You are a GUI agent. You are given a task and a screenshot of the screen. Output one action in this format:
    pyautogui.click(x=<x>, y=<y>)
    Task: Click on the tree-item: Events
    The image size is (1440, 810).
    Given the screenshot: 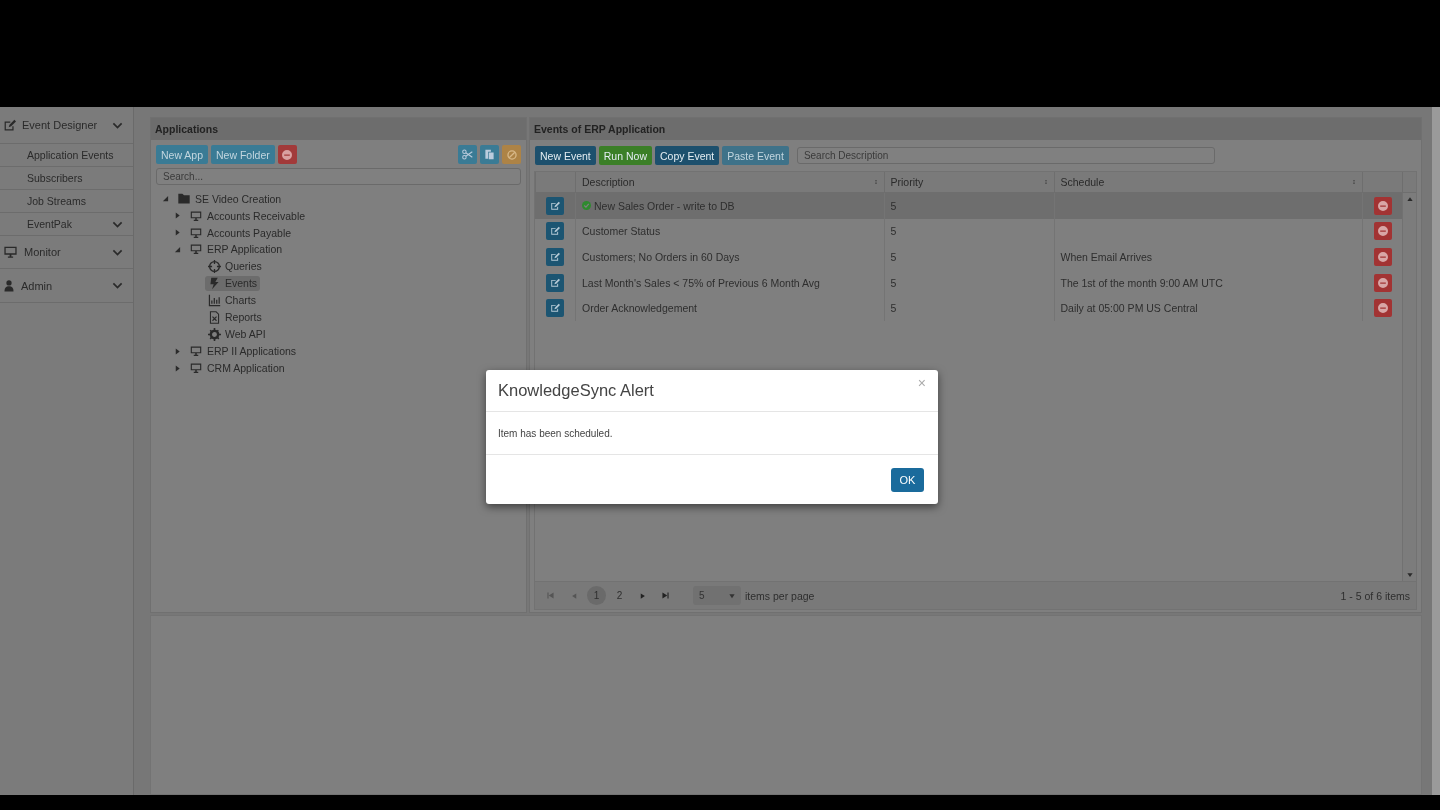 What is the action you would take?
    pyautogui.click(x=233, y=283)
    